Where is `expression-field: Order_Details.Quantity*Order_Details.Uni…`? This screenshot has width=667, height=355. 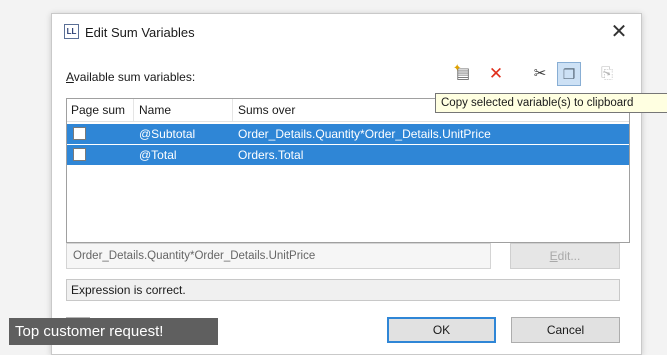
expression-field: Order_Details.Quantity*Order_Details.Uni… is located at coordinates (278, 256).